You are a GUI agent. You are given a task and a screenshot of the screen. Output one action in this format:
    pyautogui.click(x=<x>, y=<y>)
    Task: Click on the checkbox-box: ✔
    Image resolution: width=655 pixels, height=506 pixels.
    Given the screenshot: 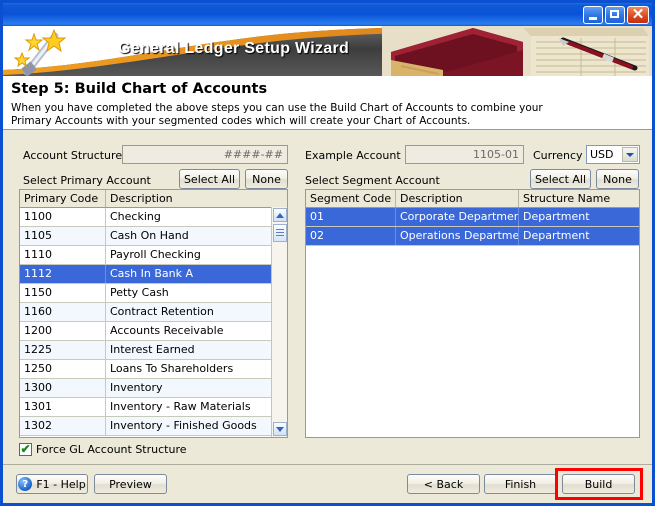 What is the action you would take?
    pyautogui.click(x=25, y=449)
    